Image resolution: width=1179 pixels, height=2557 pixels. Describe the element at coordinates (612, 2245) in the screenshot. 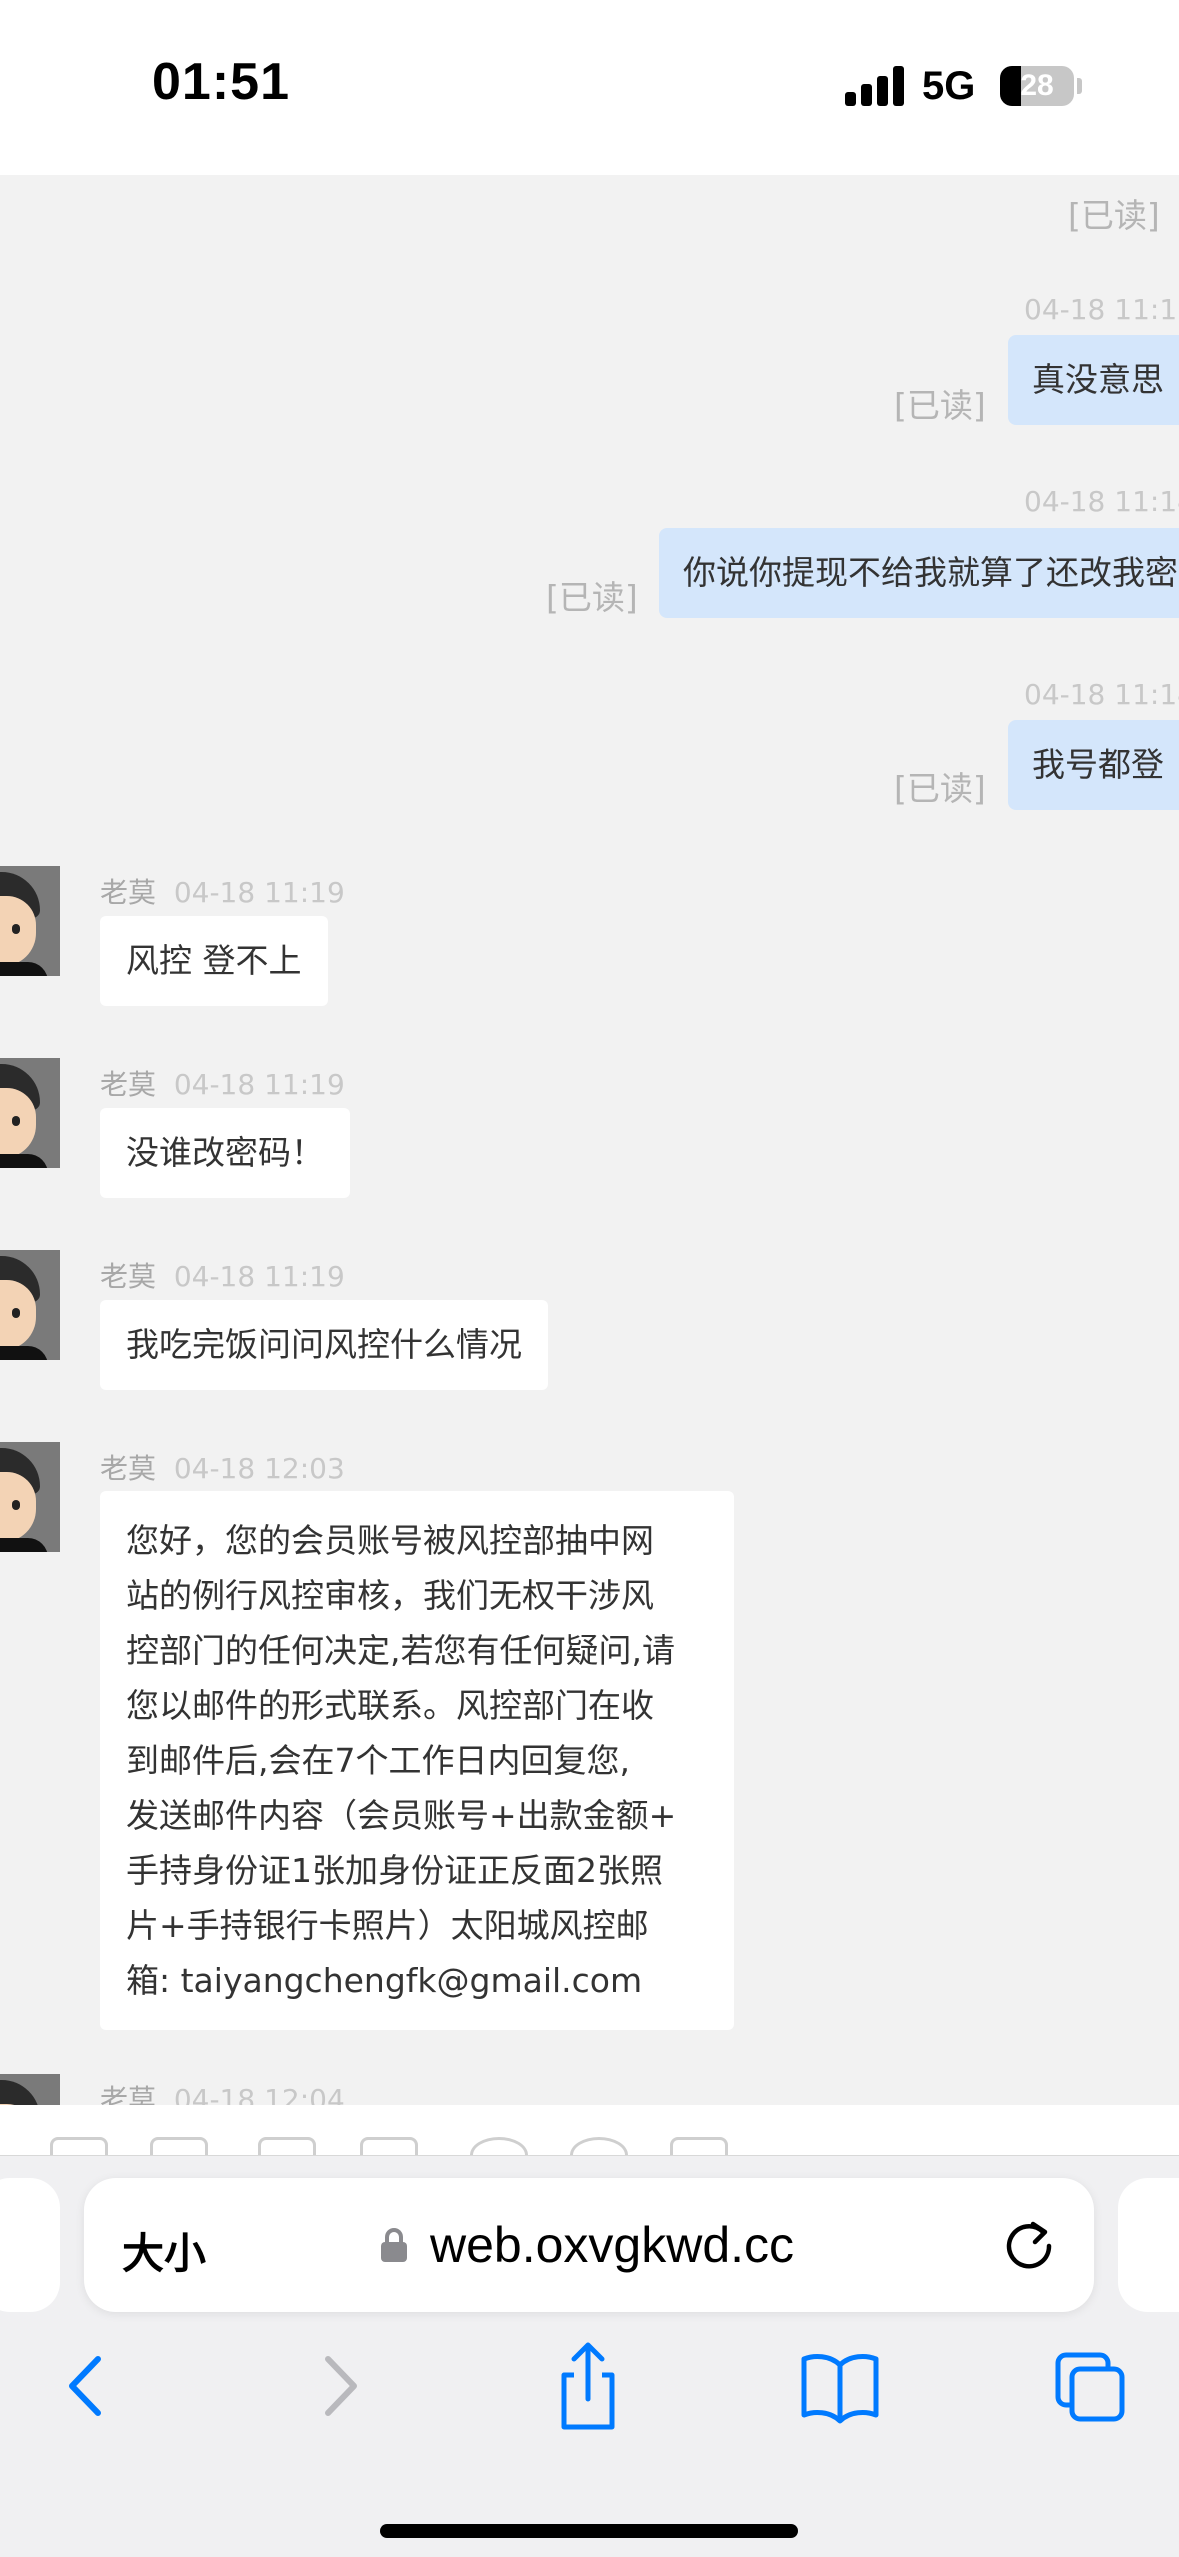

I see `url-text: web.oxvgkwd.cc` at that location.